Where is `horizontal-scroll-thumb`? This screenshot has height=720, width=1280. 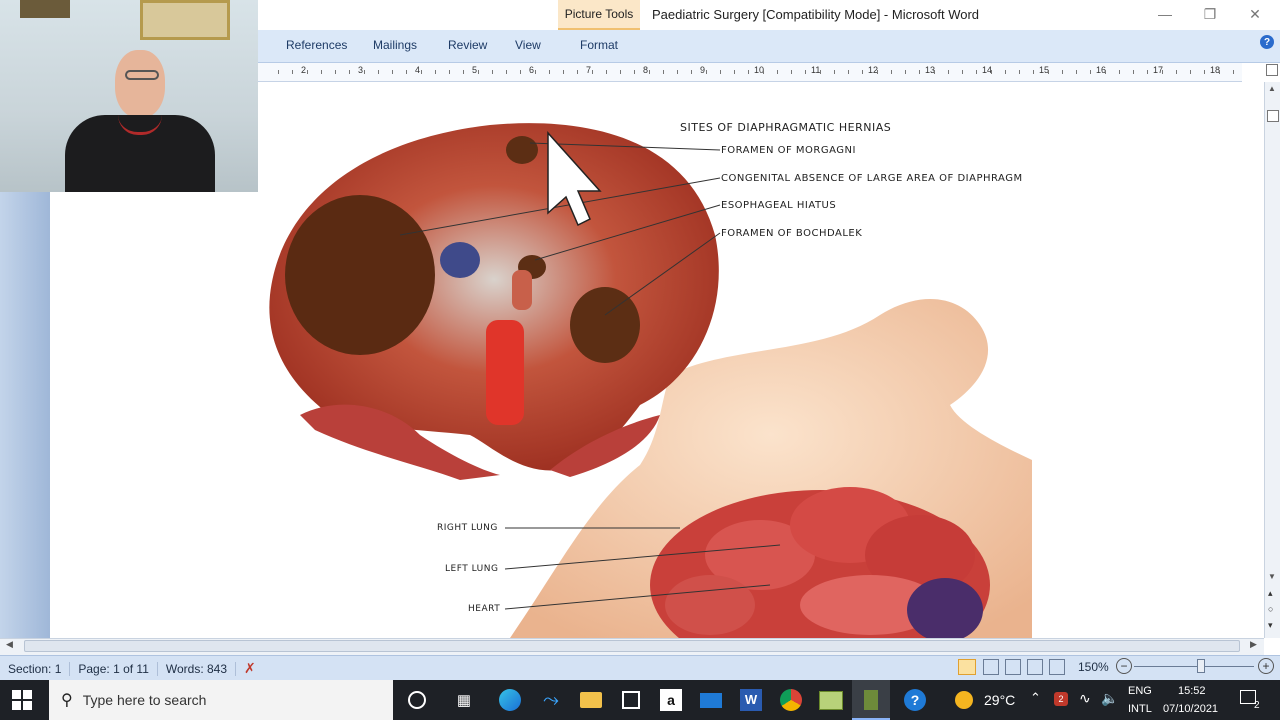
horizontal-scroll-thumb is located at coordinates (632, 646).